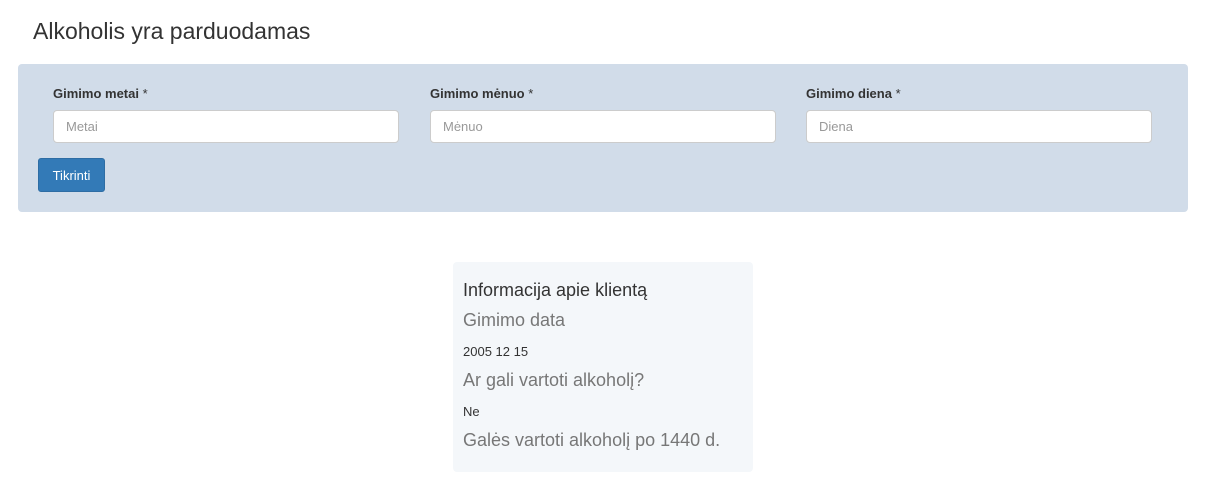 The height and width of the screenshot is (502, 1207). What do you see at coordinates (603, 126) in the screenshot?
I see `month-input` at bounding box center [603, 126].